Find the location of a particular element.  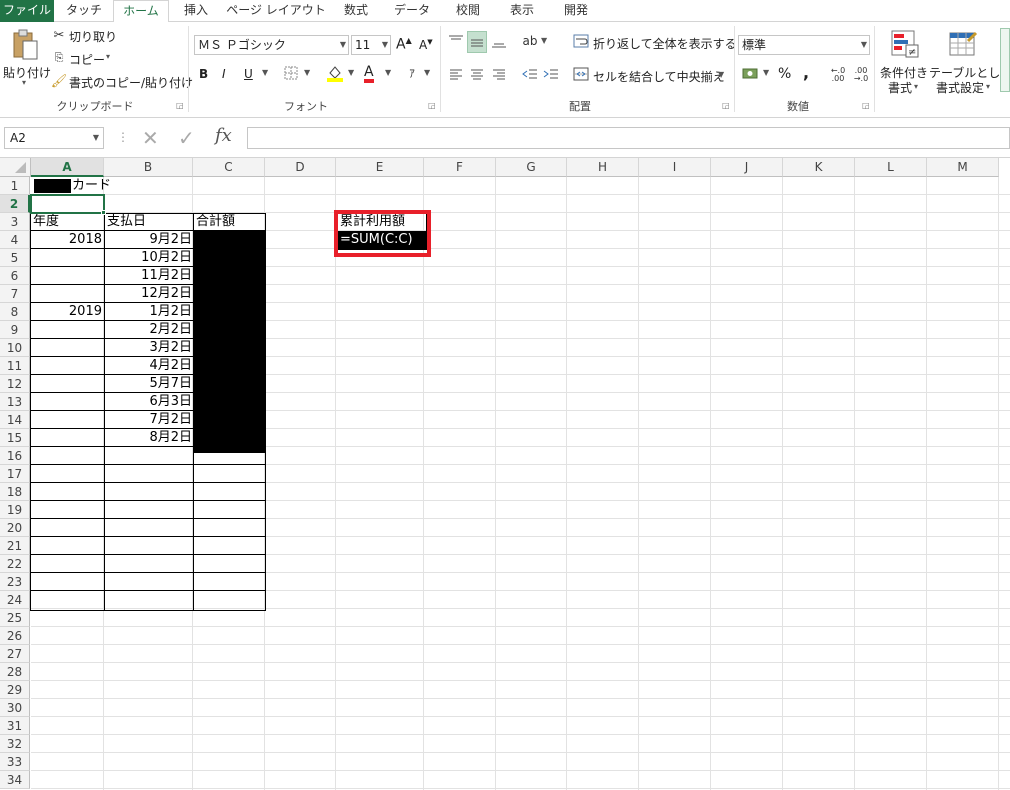

cell-paydate: 3月2日 is located at coordinates (149, 348).